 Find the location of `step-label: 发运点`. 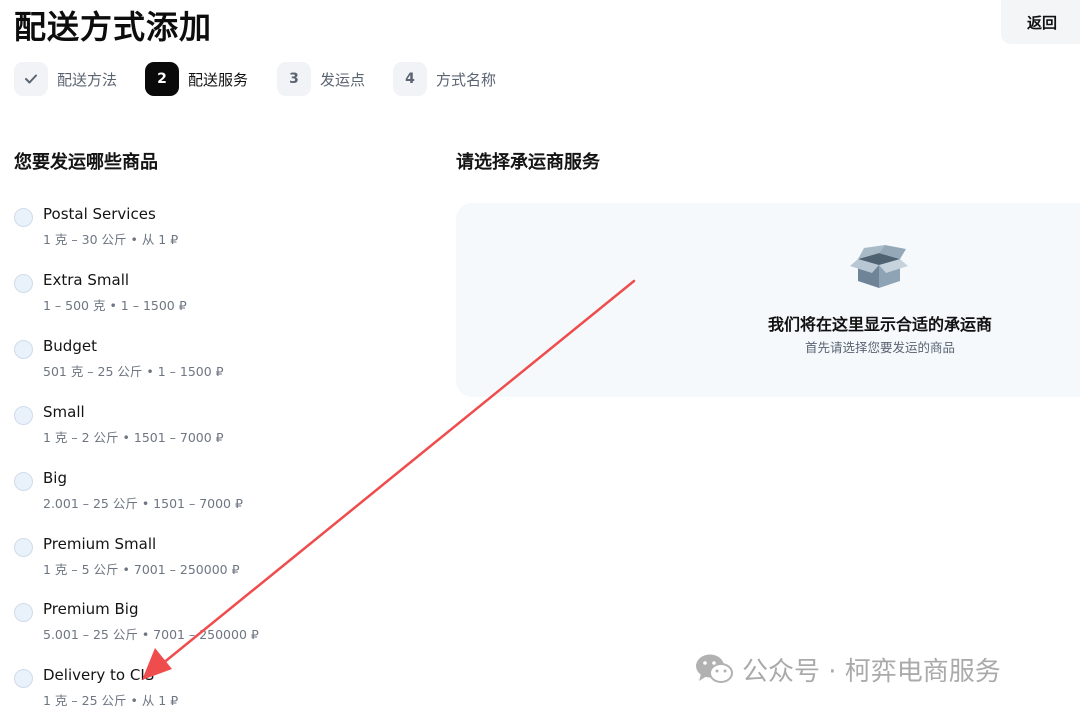

step-label: 发运点 is located at coordinates (343, 79).